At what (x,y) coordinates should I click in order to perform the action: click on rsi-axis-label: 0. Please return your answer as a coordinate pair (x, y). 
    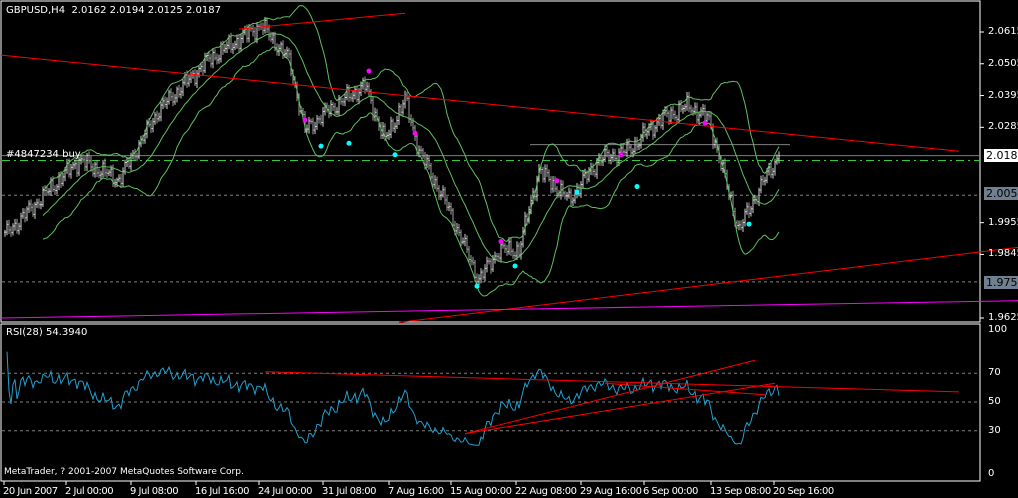
    Looking at the image, I should click on (991, 473).